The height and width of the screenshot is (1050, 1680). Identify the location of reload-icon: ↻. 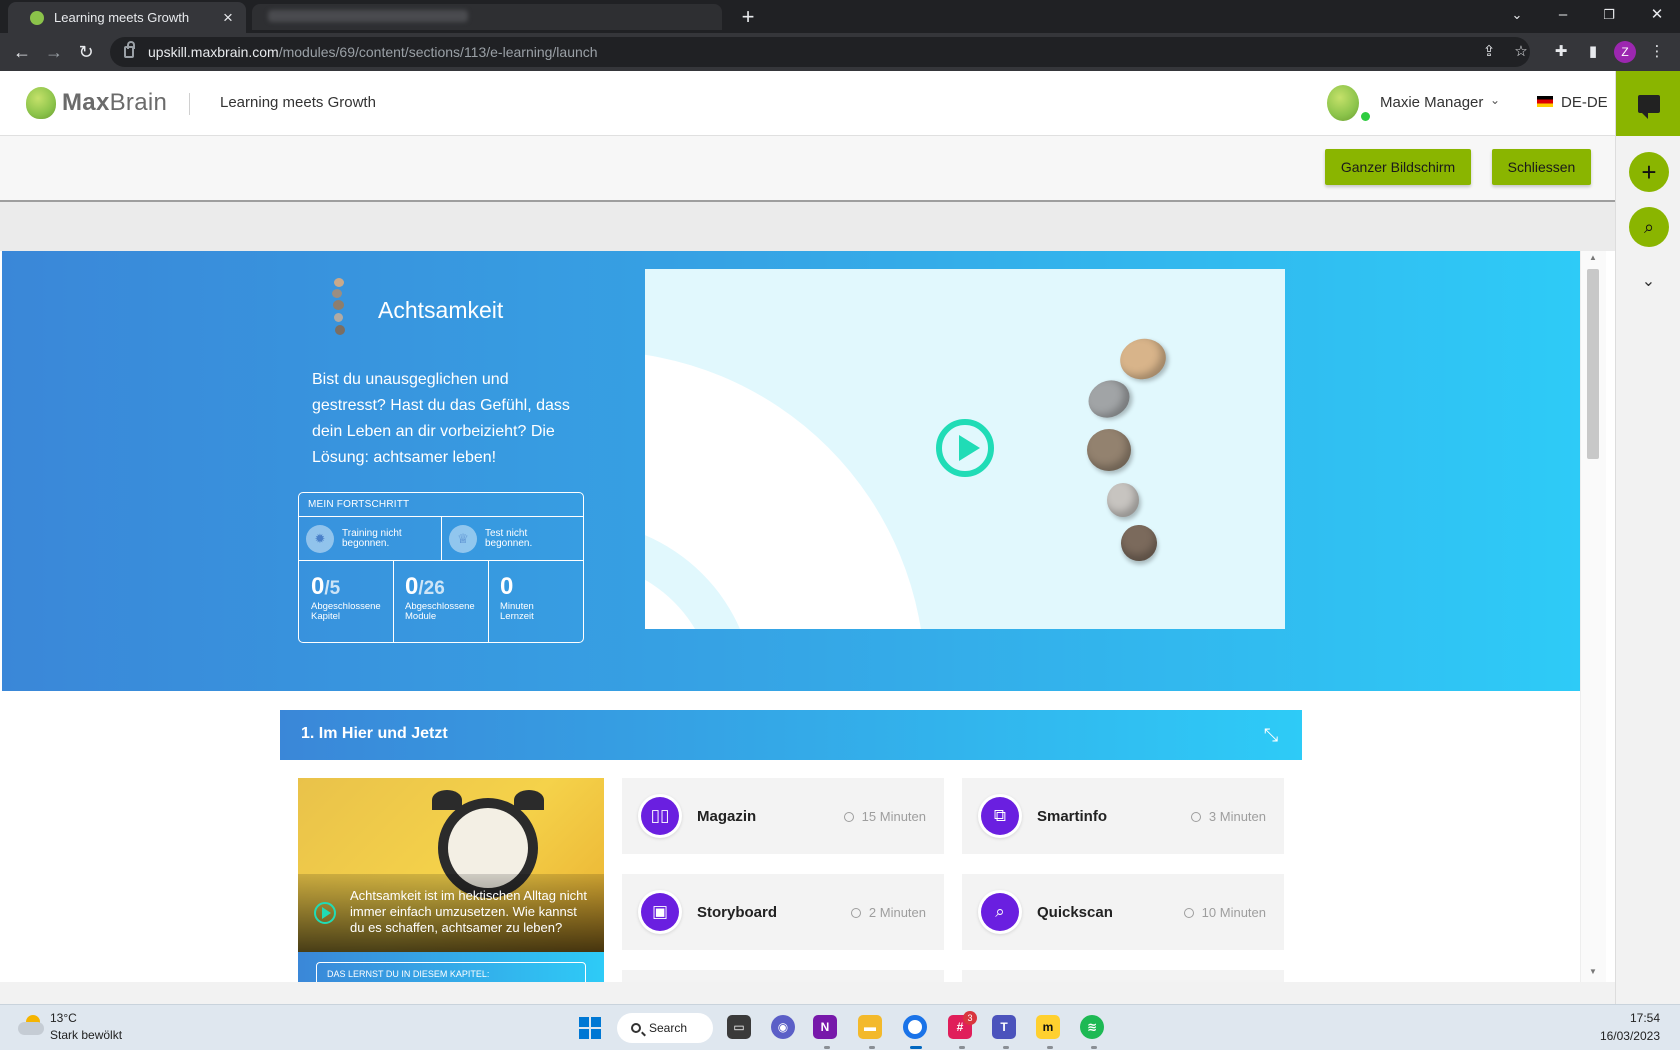
(86, 52).